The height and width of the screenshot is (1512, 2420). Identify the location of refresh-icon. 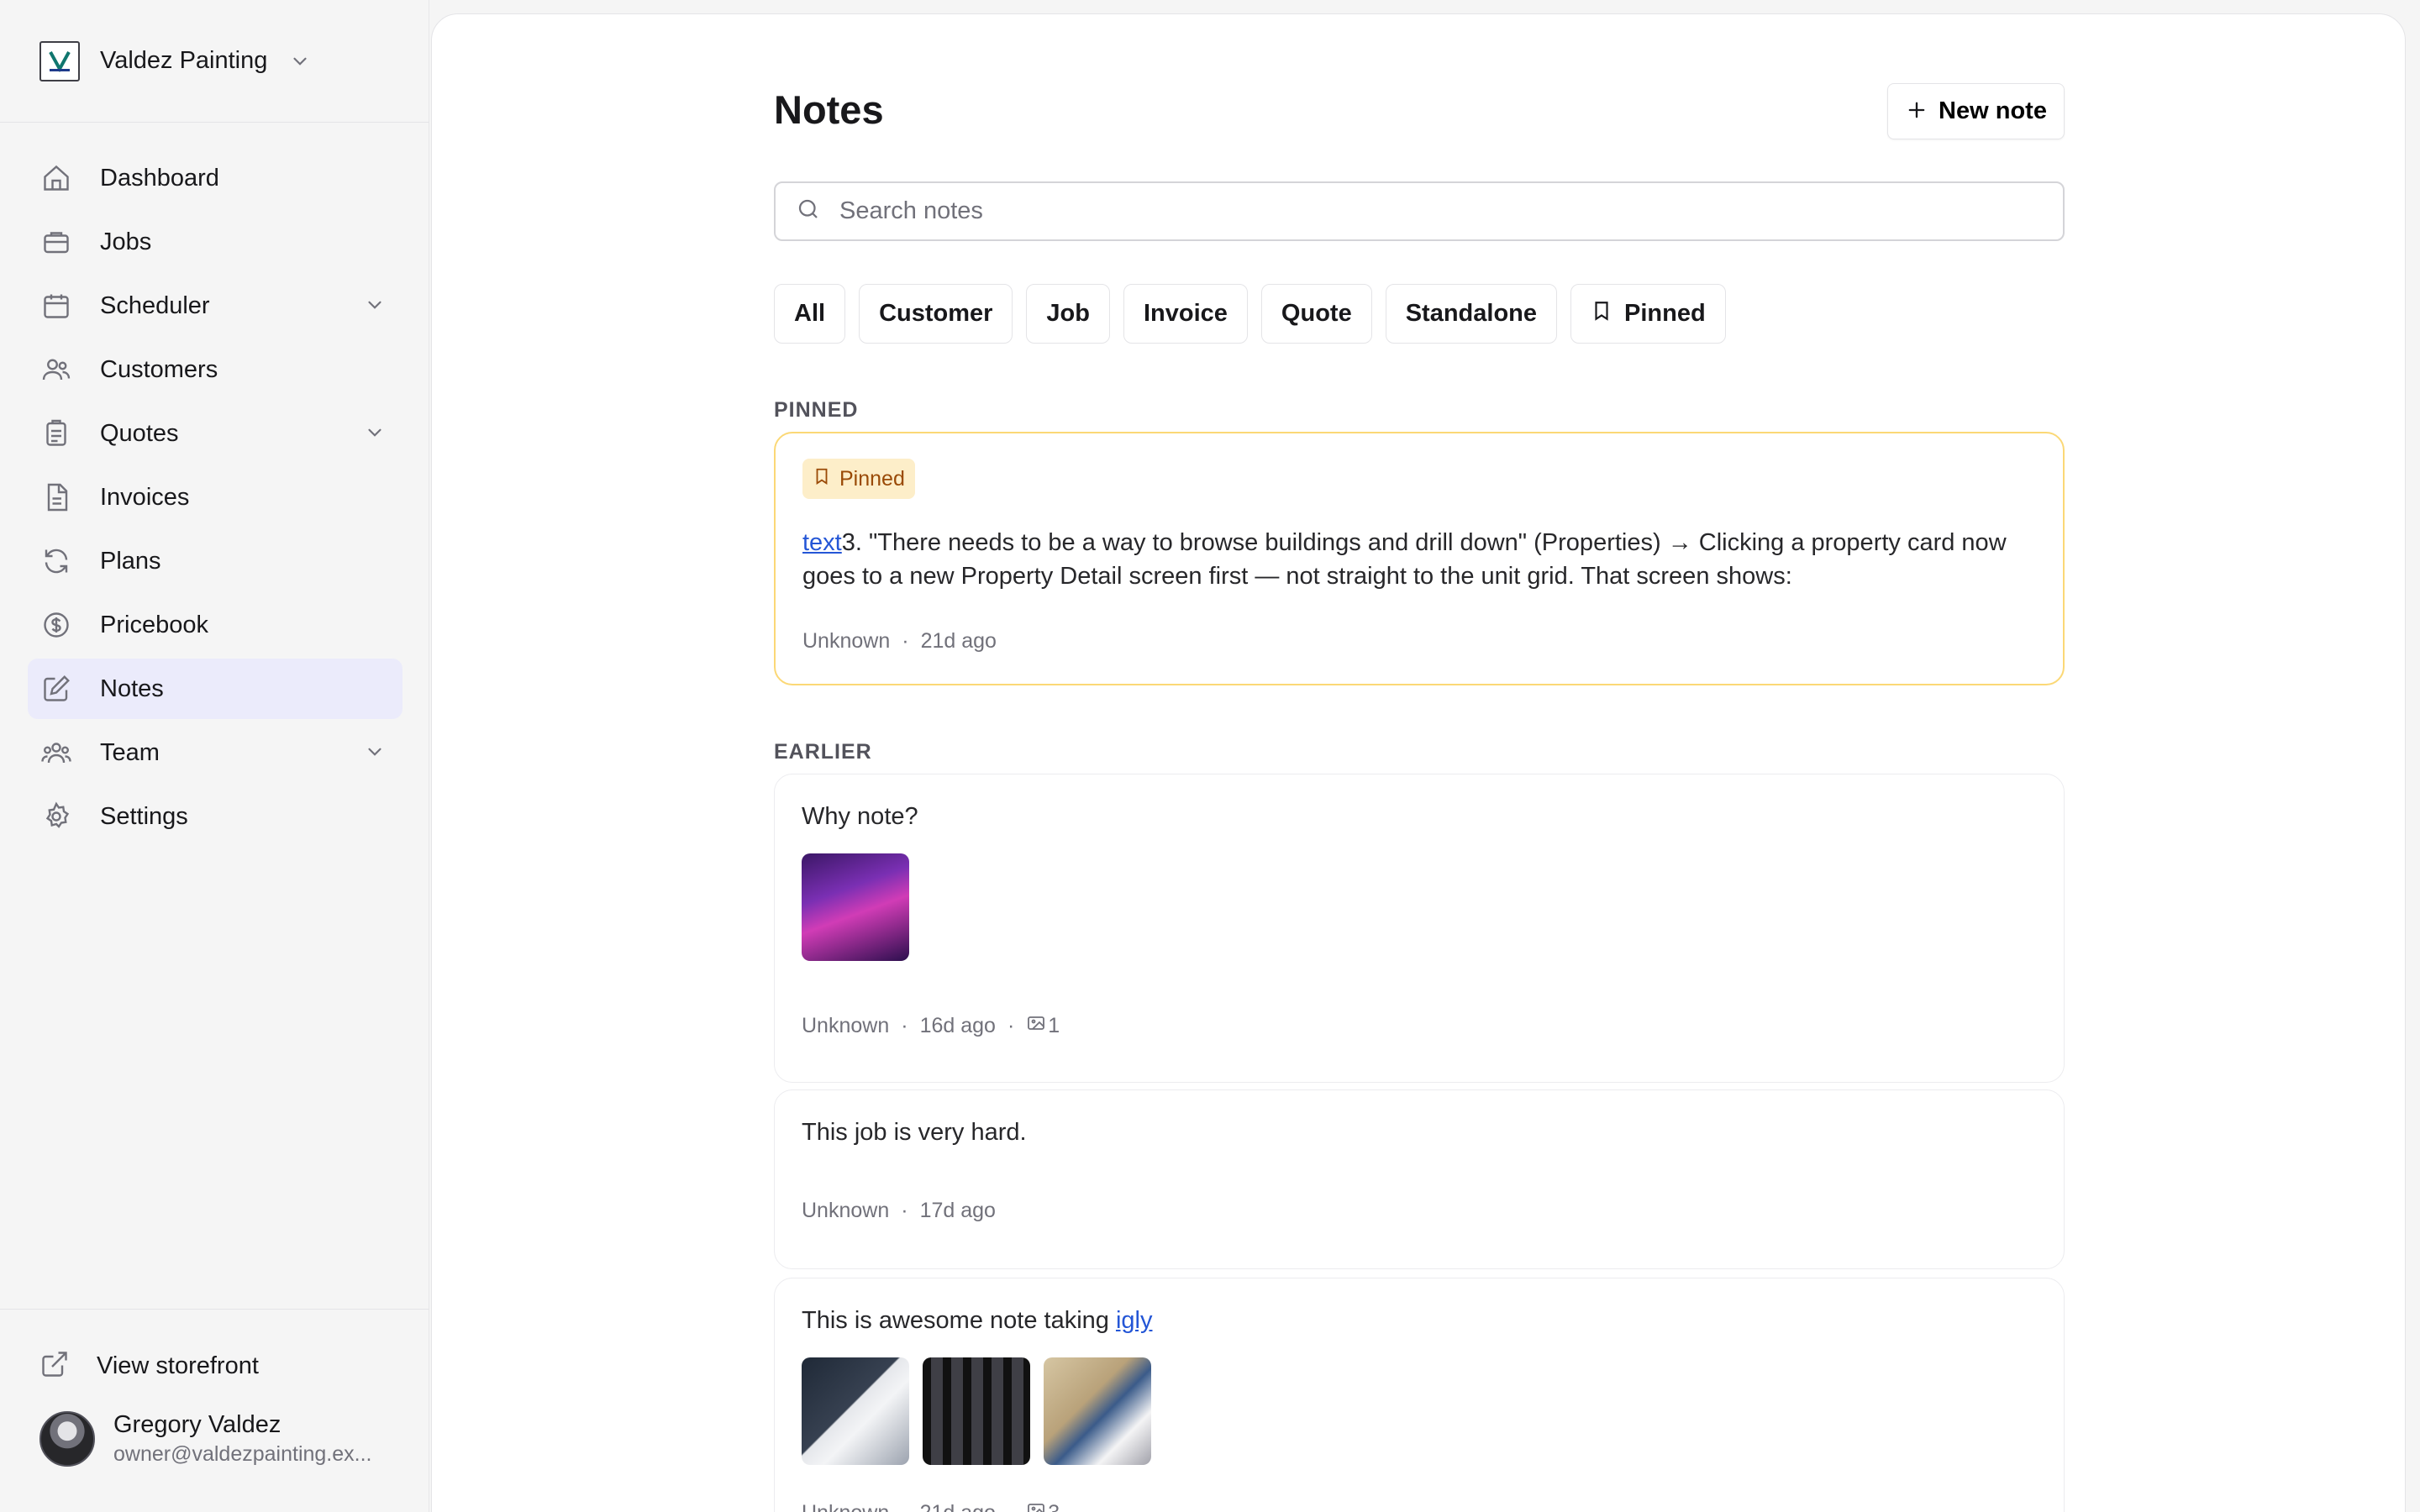
(56, 561).